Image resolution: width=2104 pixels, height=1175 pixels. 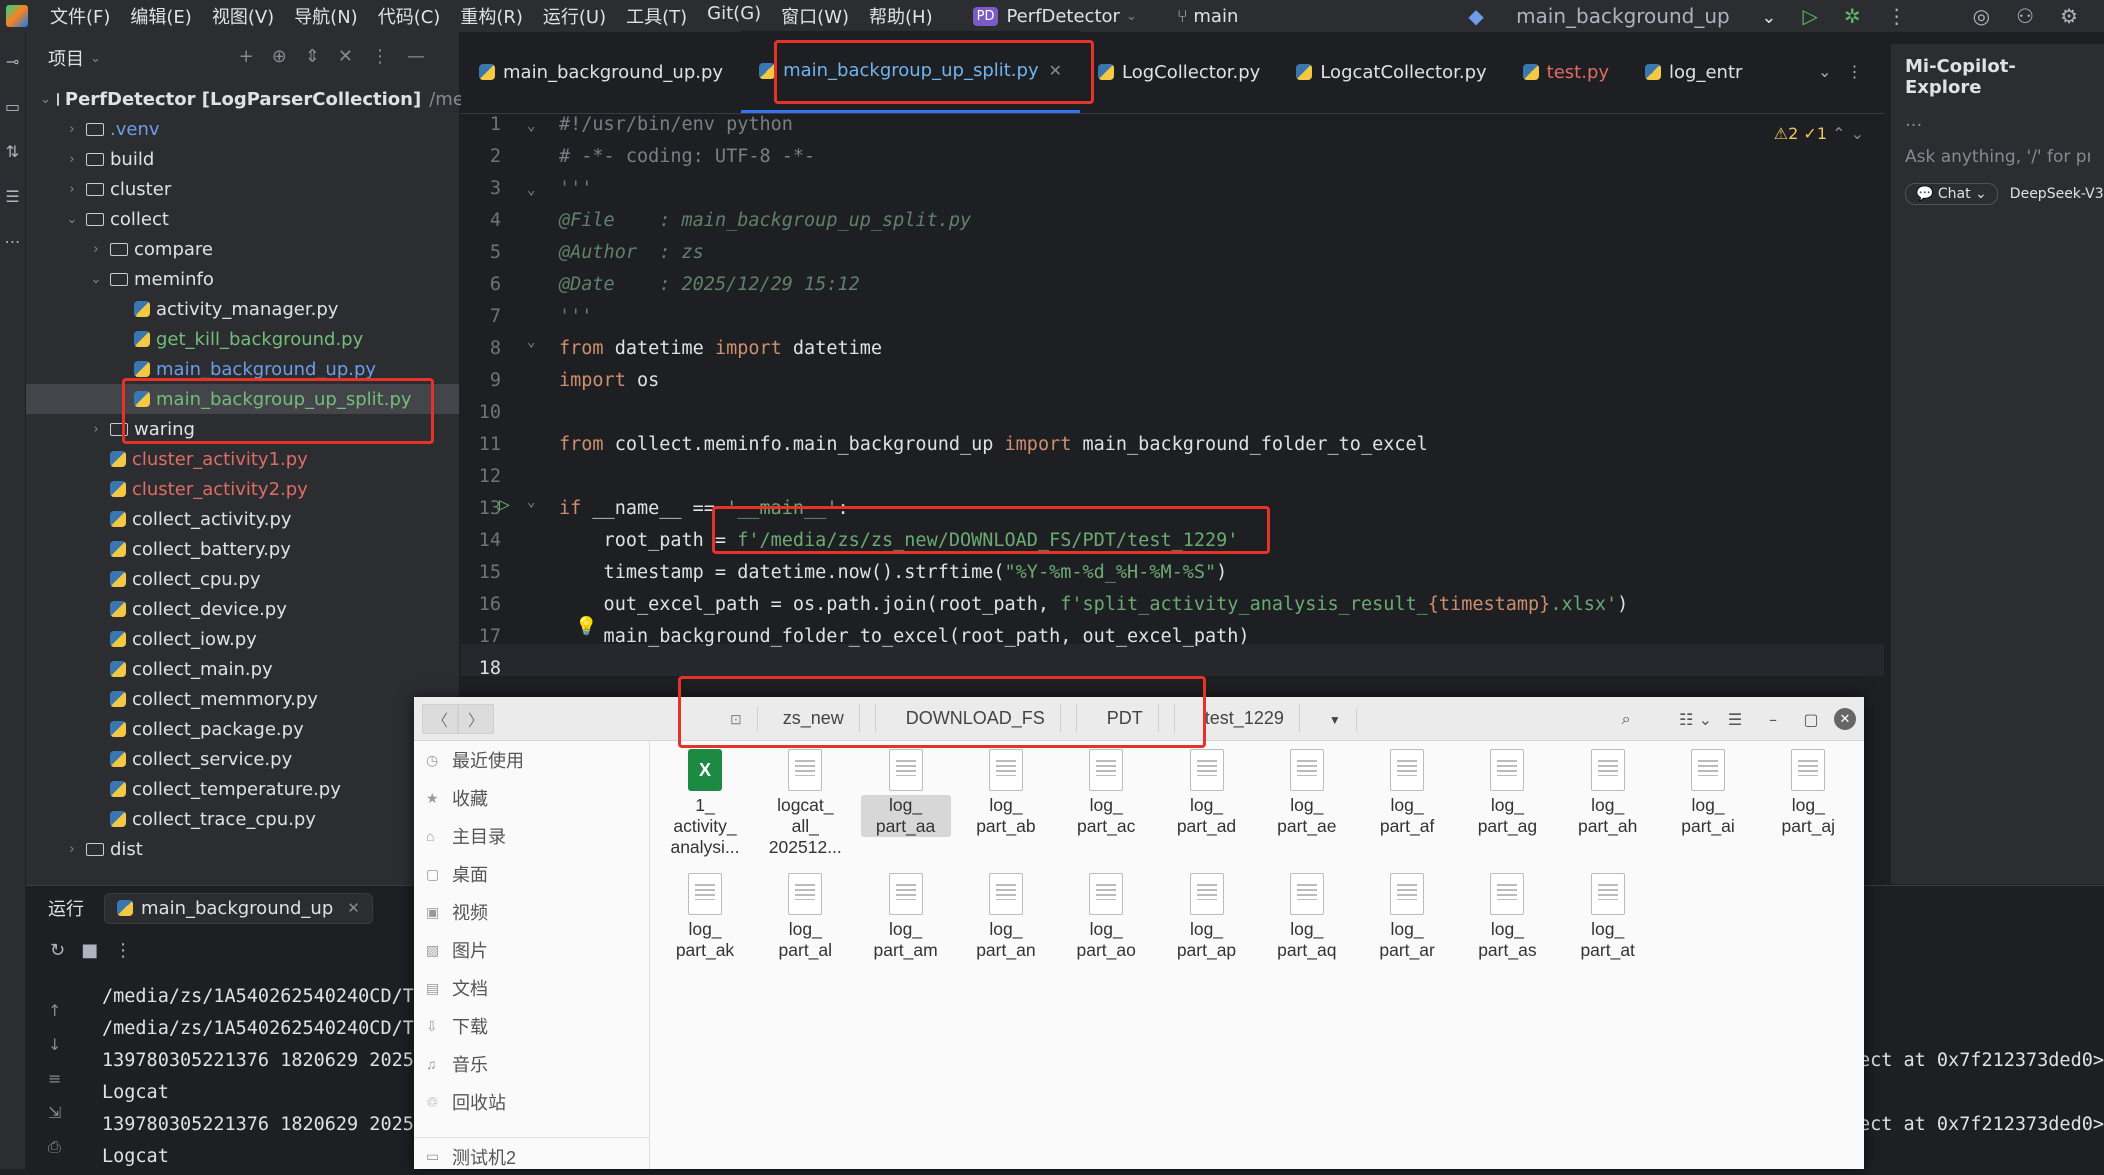 What do you see at coordinates (1897, 16) in the screenshot?
I see `more-icon: ⋮` at bounding box center [1897, 16].